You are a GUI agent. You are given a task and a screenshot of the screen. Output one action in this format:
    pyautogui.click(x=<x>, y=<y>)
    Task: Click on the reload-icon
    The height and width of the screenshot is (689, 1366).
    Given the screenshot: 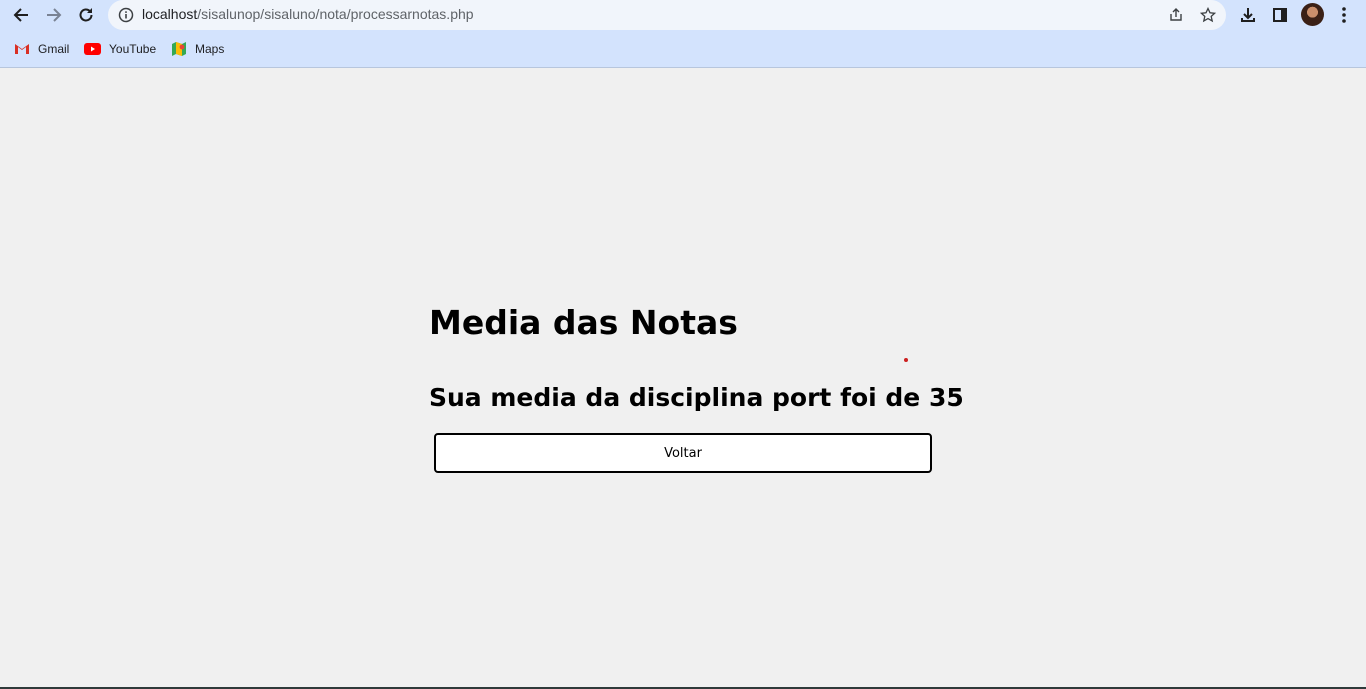 What is the action you would take?
    pyautogui.click(x=86, y=15)
    